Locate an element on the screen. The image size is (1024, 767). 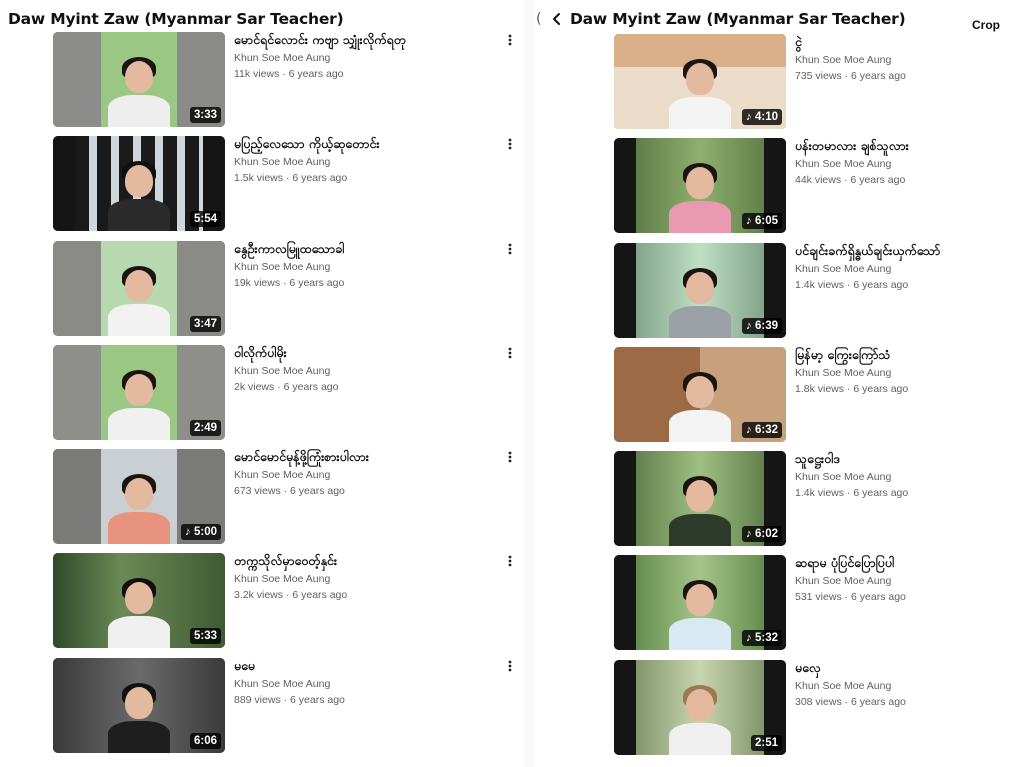
video-thumbnail: 2:49 is located at coordinates (139, 392).